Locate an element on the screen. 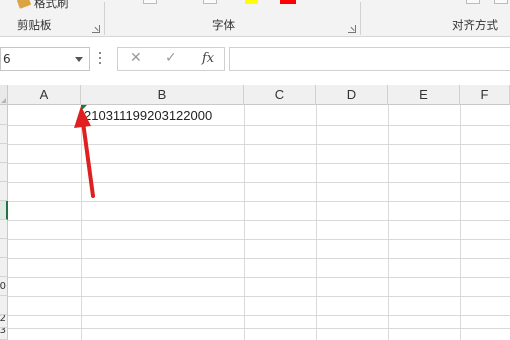 The height and width of the screenshot is (340, 510). name-box: 6 is located at coordinates (45, 59).